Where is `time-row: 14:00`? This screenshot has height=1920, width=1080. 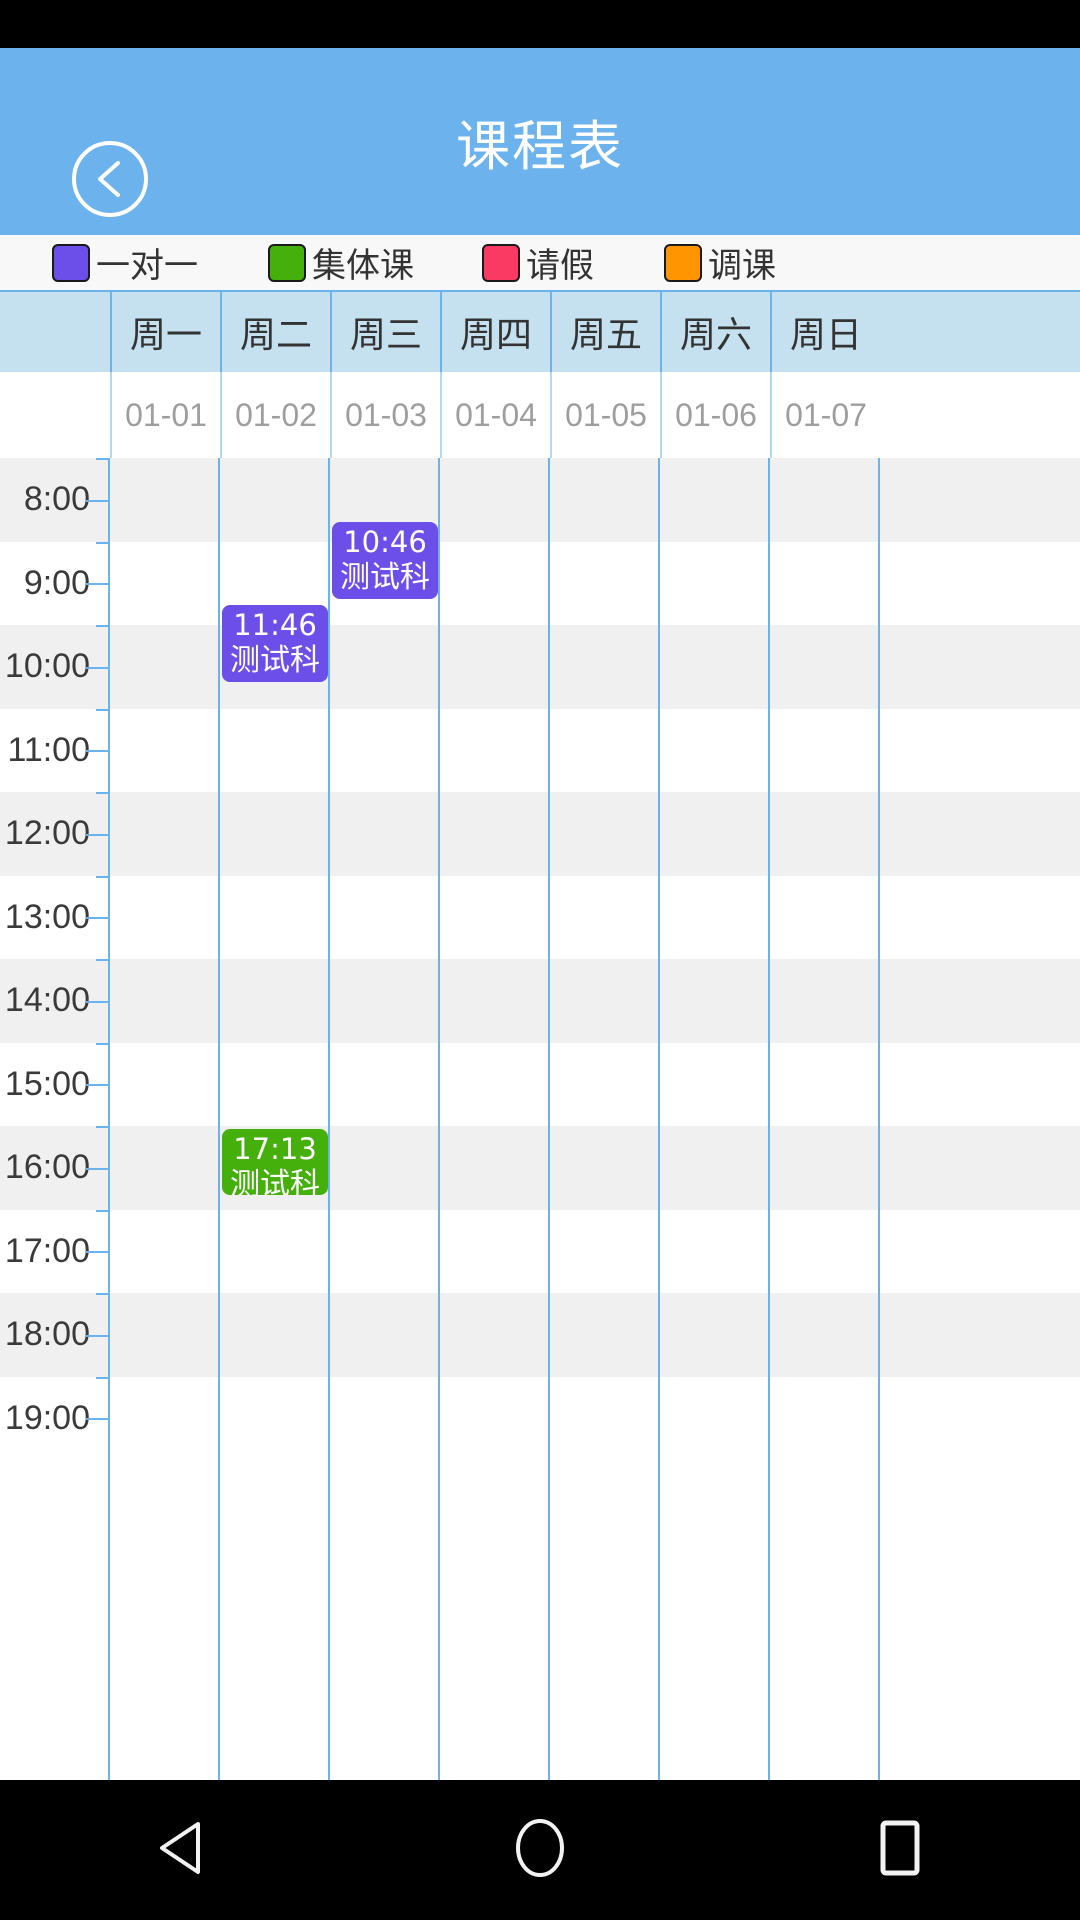 time-row: 14:00 is located at coordinates (540, 1001).